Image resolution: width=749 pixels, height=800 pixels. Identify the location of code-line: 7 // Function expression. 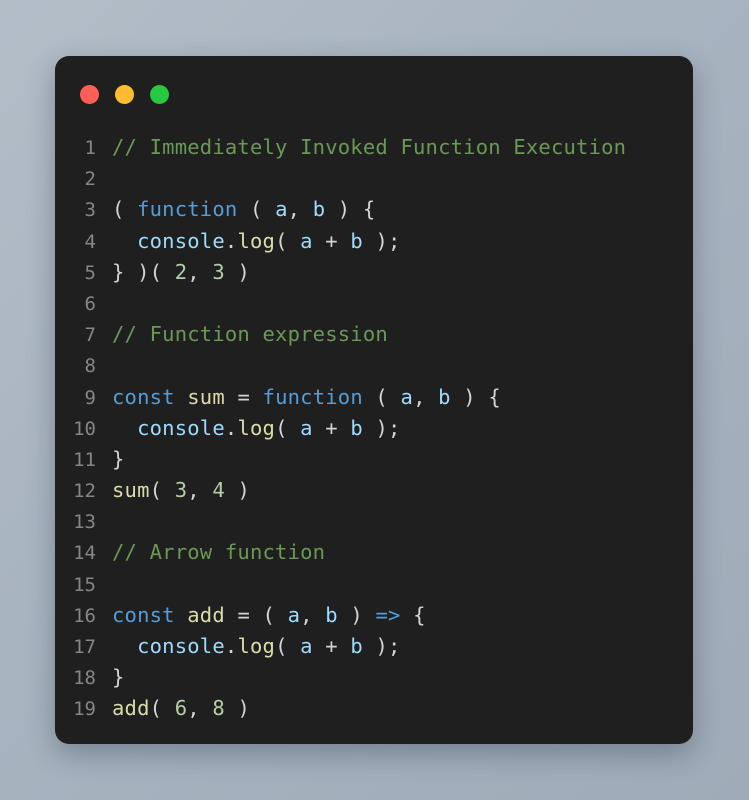
(374, 334).